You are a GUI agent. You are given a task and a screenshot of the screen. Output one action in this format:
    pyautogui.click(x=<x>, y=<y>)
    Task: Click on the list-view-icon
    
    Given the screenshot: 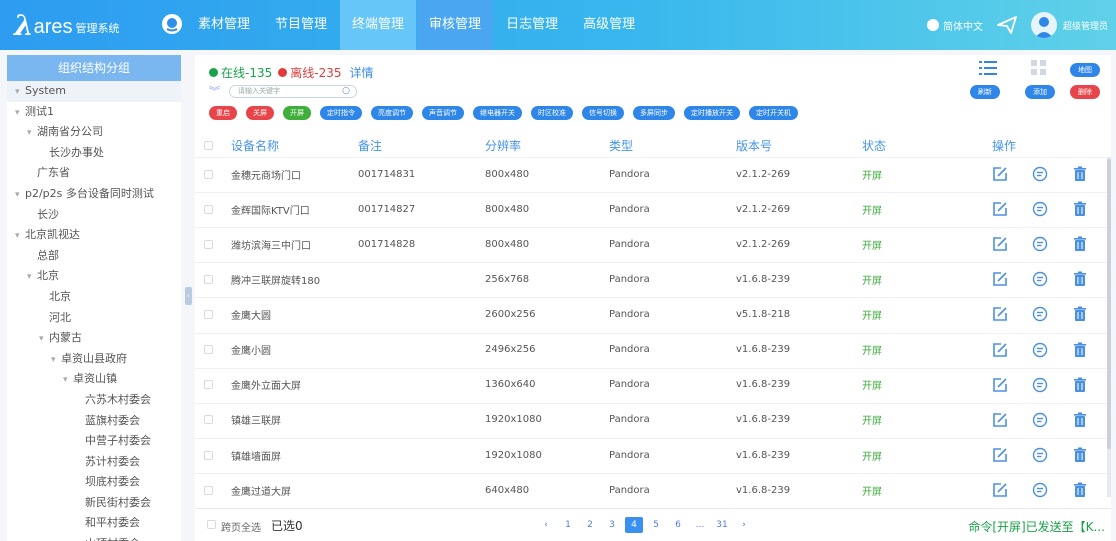 What is the action you would take?
    pyautogui.click(x=988, y=68)
    